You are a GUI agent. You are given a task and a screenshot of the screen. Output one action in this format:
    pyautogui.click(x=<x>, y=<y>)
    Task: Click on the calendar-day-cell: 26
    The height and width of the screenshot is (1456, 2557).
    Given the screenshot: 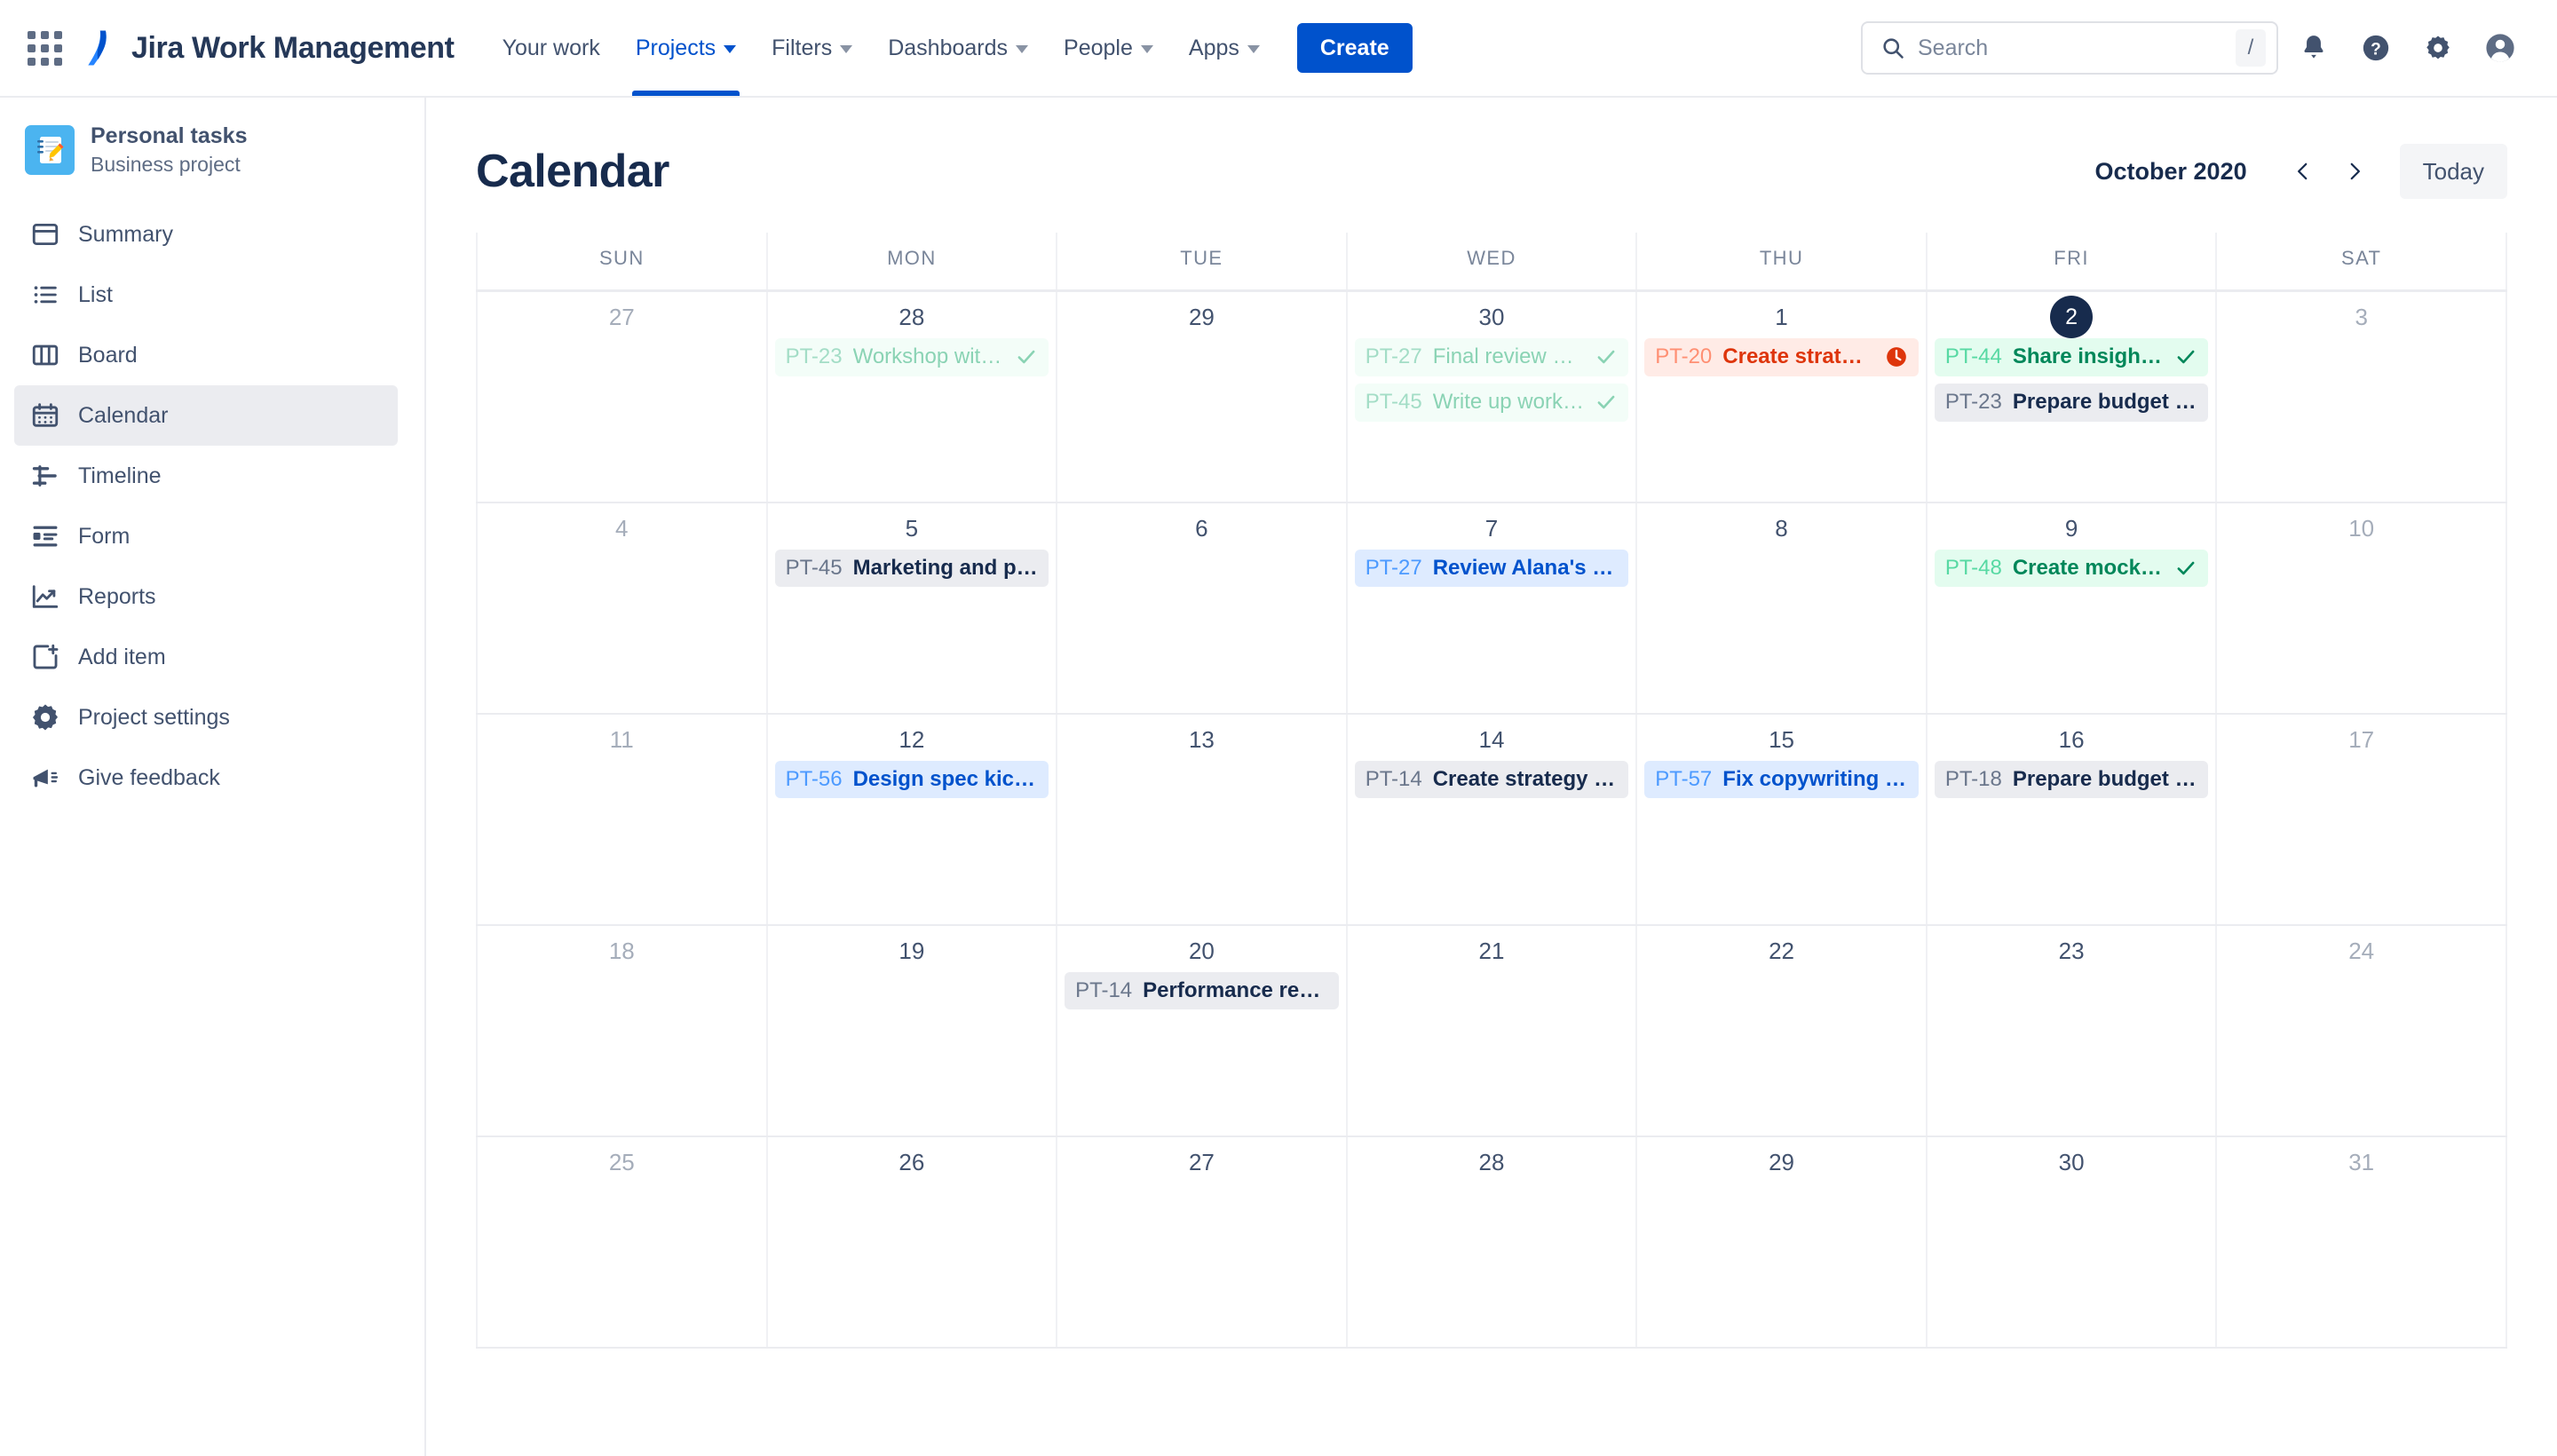 What is the action you would take?
    pyautogui.click(x=912, y=1242)
    